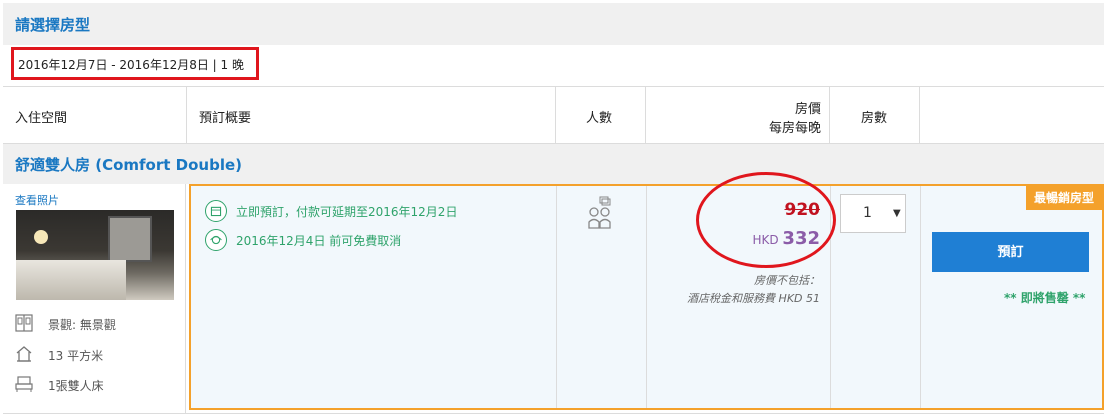 Image resolution: width=1113 pixels, height=417 pixels. What do you see at coordinates (873, 213) in the screenshot?
I see `room-count-select: 1 ▼` at bounding box center [873, 213].